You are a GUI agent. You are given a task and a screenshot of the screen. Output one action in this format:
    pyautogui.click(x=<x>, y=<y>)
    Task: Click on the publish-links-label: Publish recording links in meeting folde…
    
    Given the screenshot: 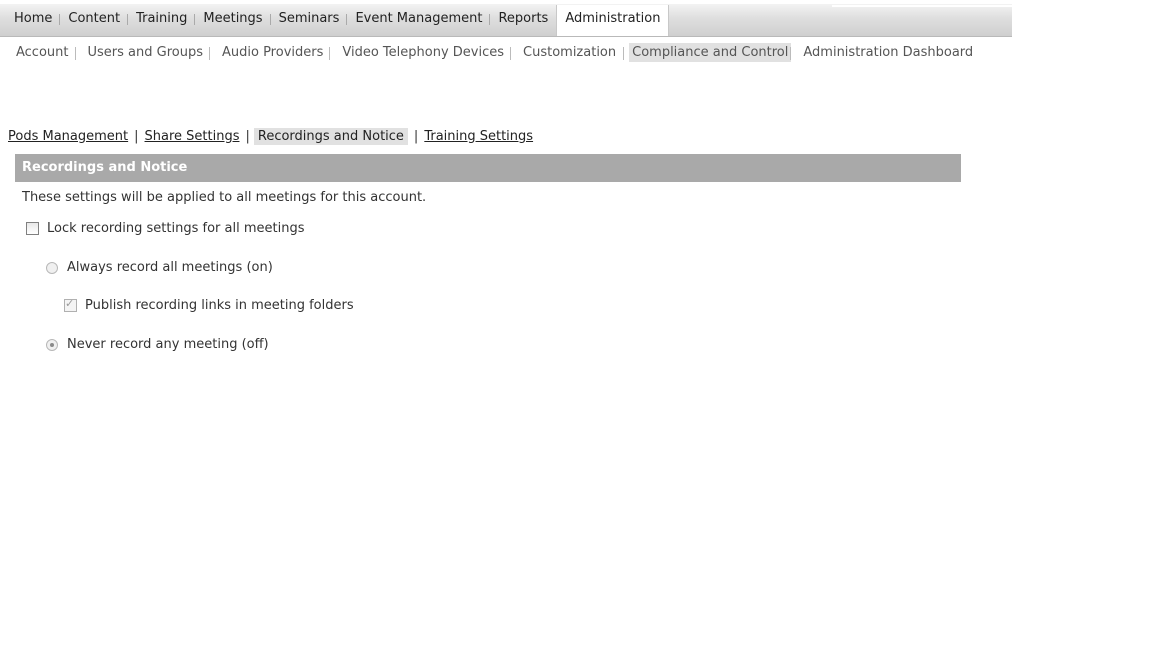 What is the action you would take?
    pyautogui.click(x=219, y=305)
    